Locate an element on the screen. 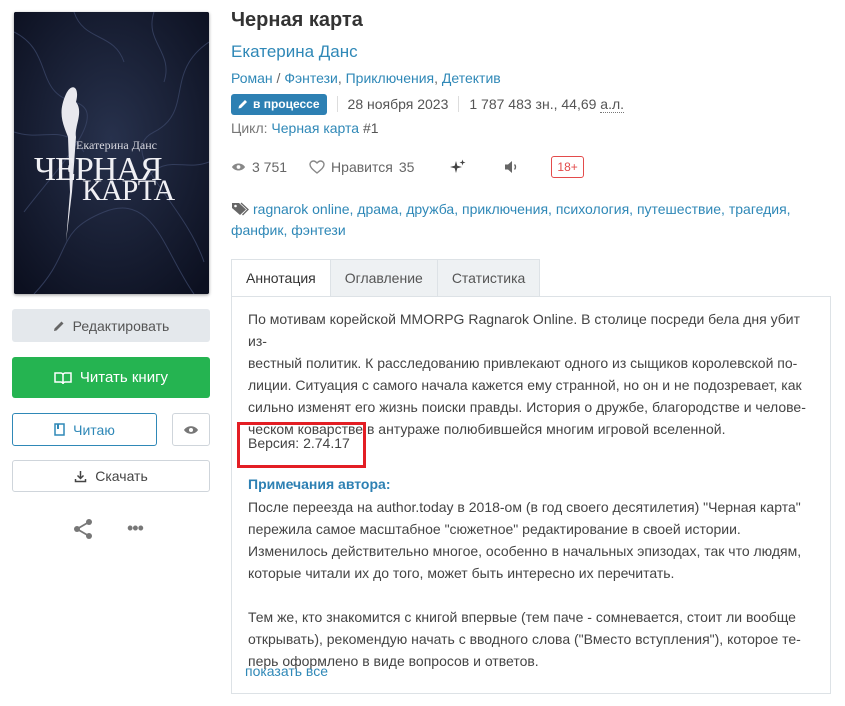 This screenshot has width=845, height=706. tag-link: драма is located at coordinates (377, 209).